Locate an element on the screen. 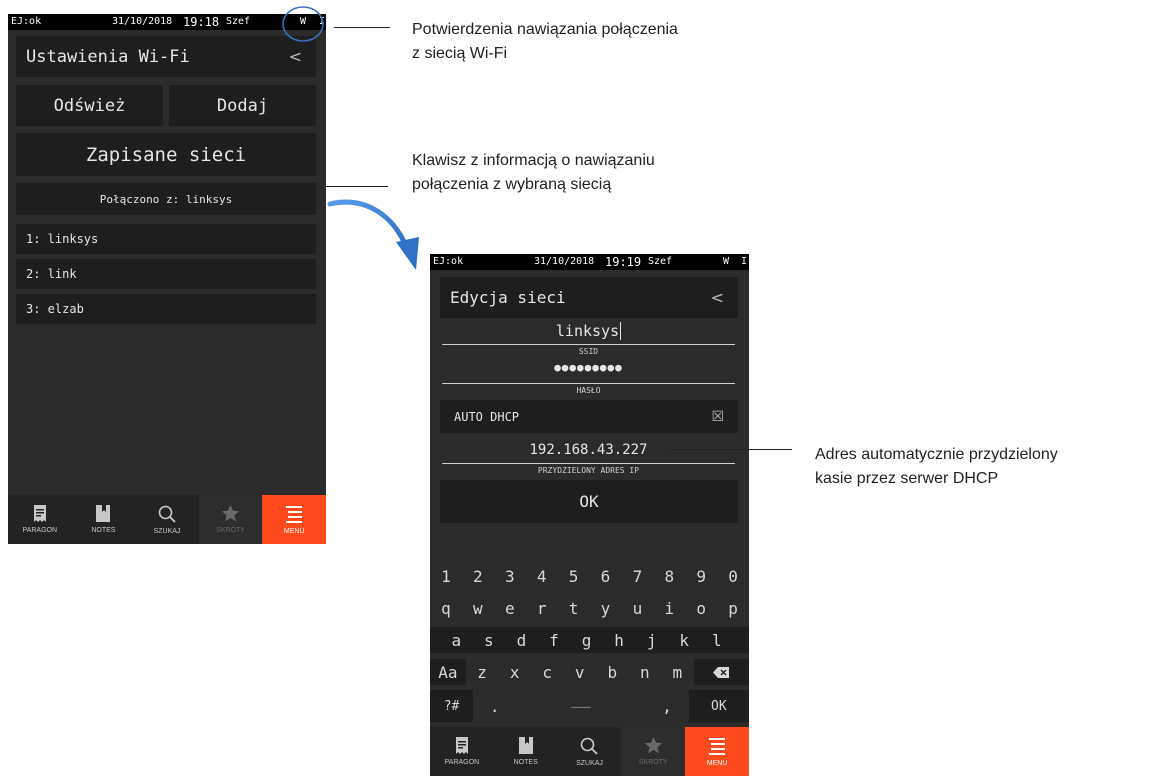 The height and width of the screenshot is (776, 1152). network-item-3: 3: elzab is located at coordinates (166, 309).